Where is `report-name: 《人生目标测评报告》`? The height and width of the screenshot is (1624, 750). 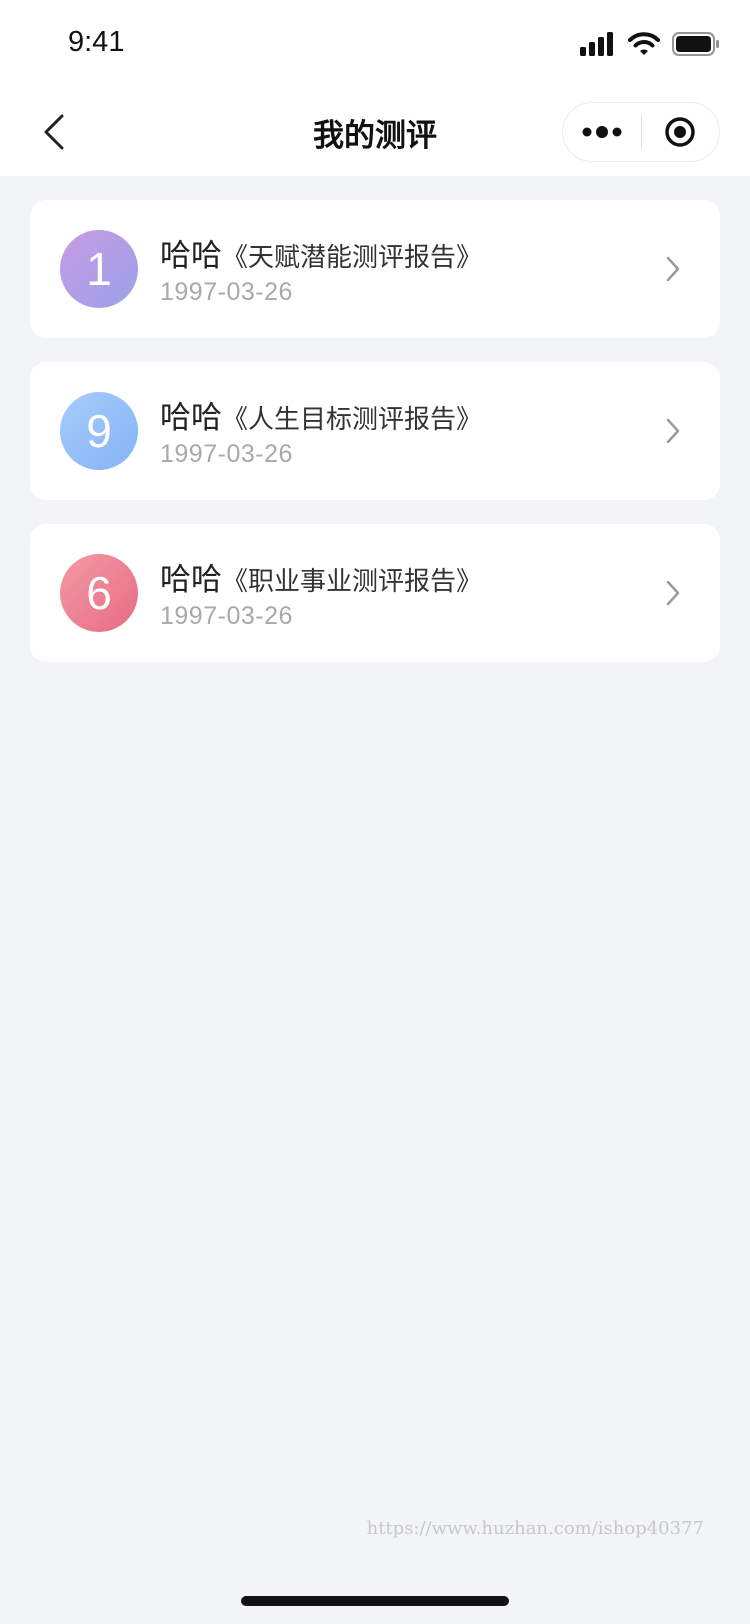
report-name: 《人生目标测评报告》 is located at coordinates (352, 420).